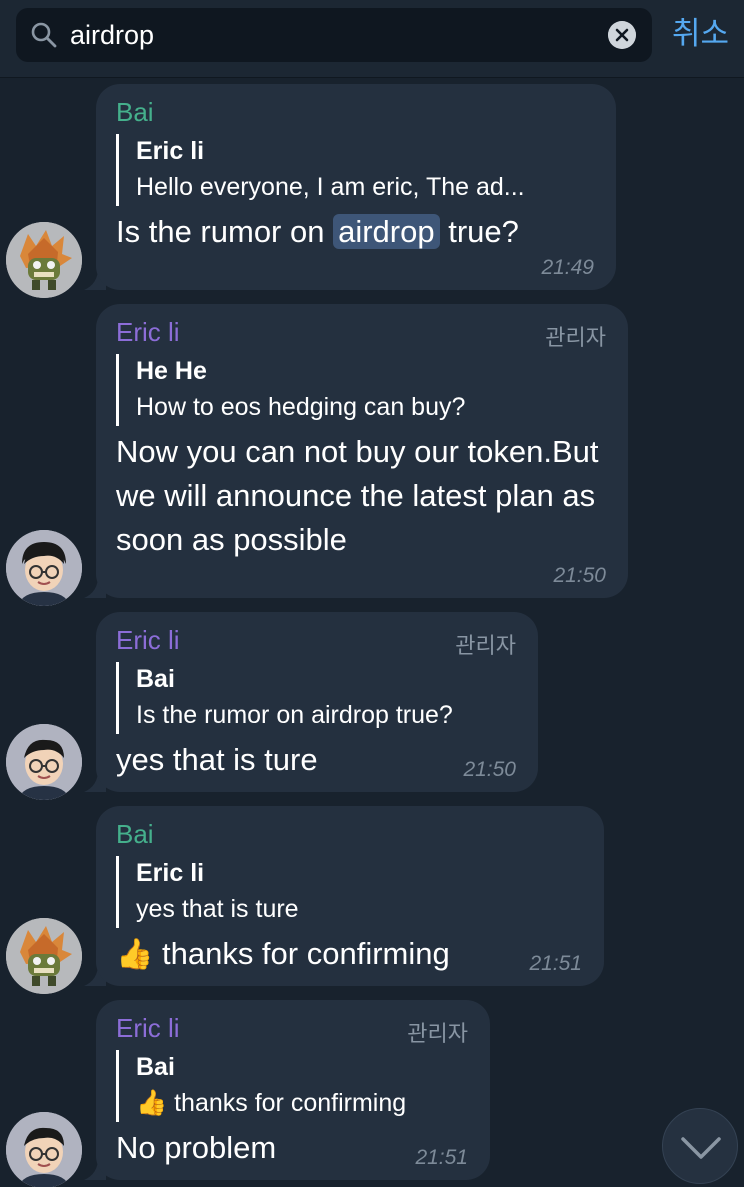 This screenshot has width=744, height=1187. Describe the element at coordinates (386, 231) in the screenshot. I see `search-highlight: airdrop` at that location.